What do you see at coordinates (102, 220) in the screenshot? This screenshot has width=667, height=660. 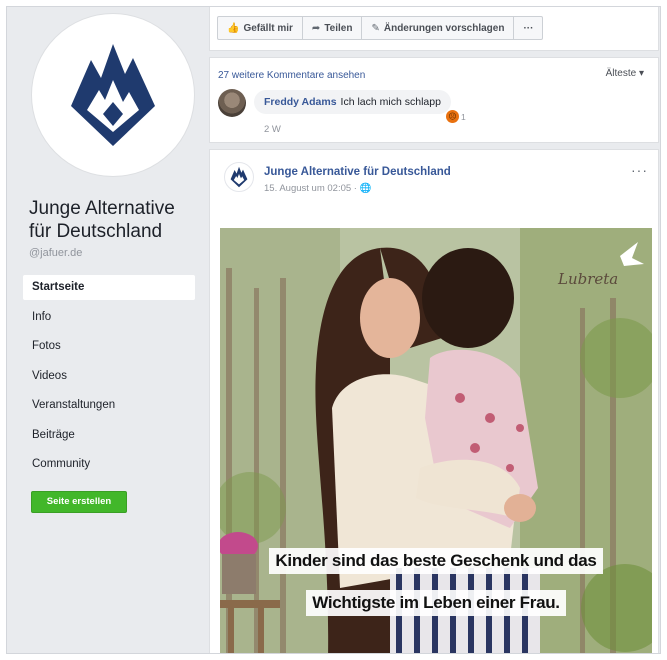 I see `page-title: Junge Alternative für Deutschland` at bounding box center [102, 220].